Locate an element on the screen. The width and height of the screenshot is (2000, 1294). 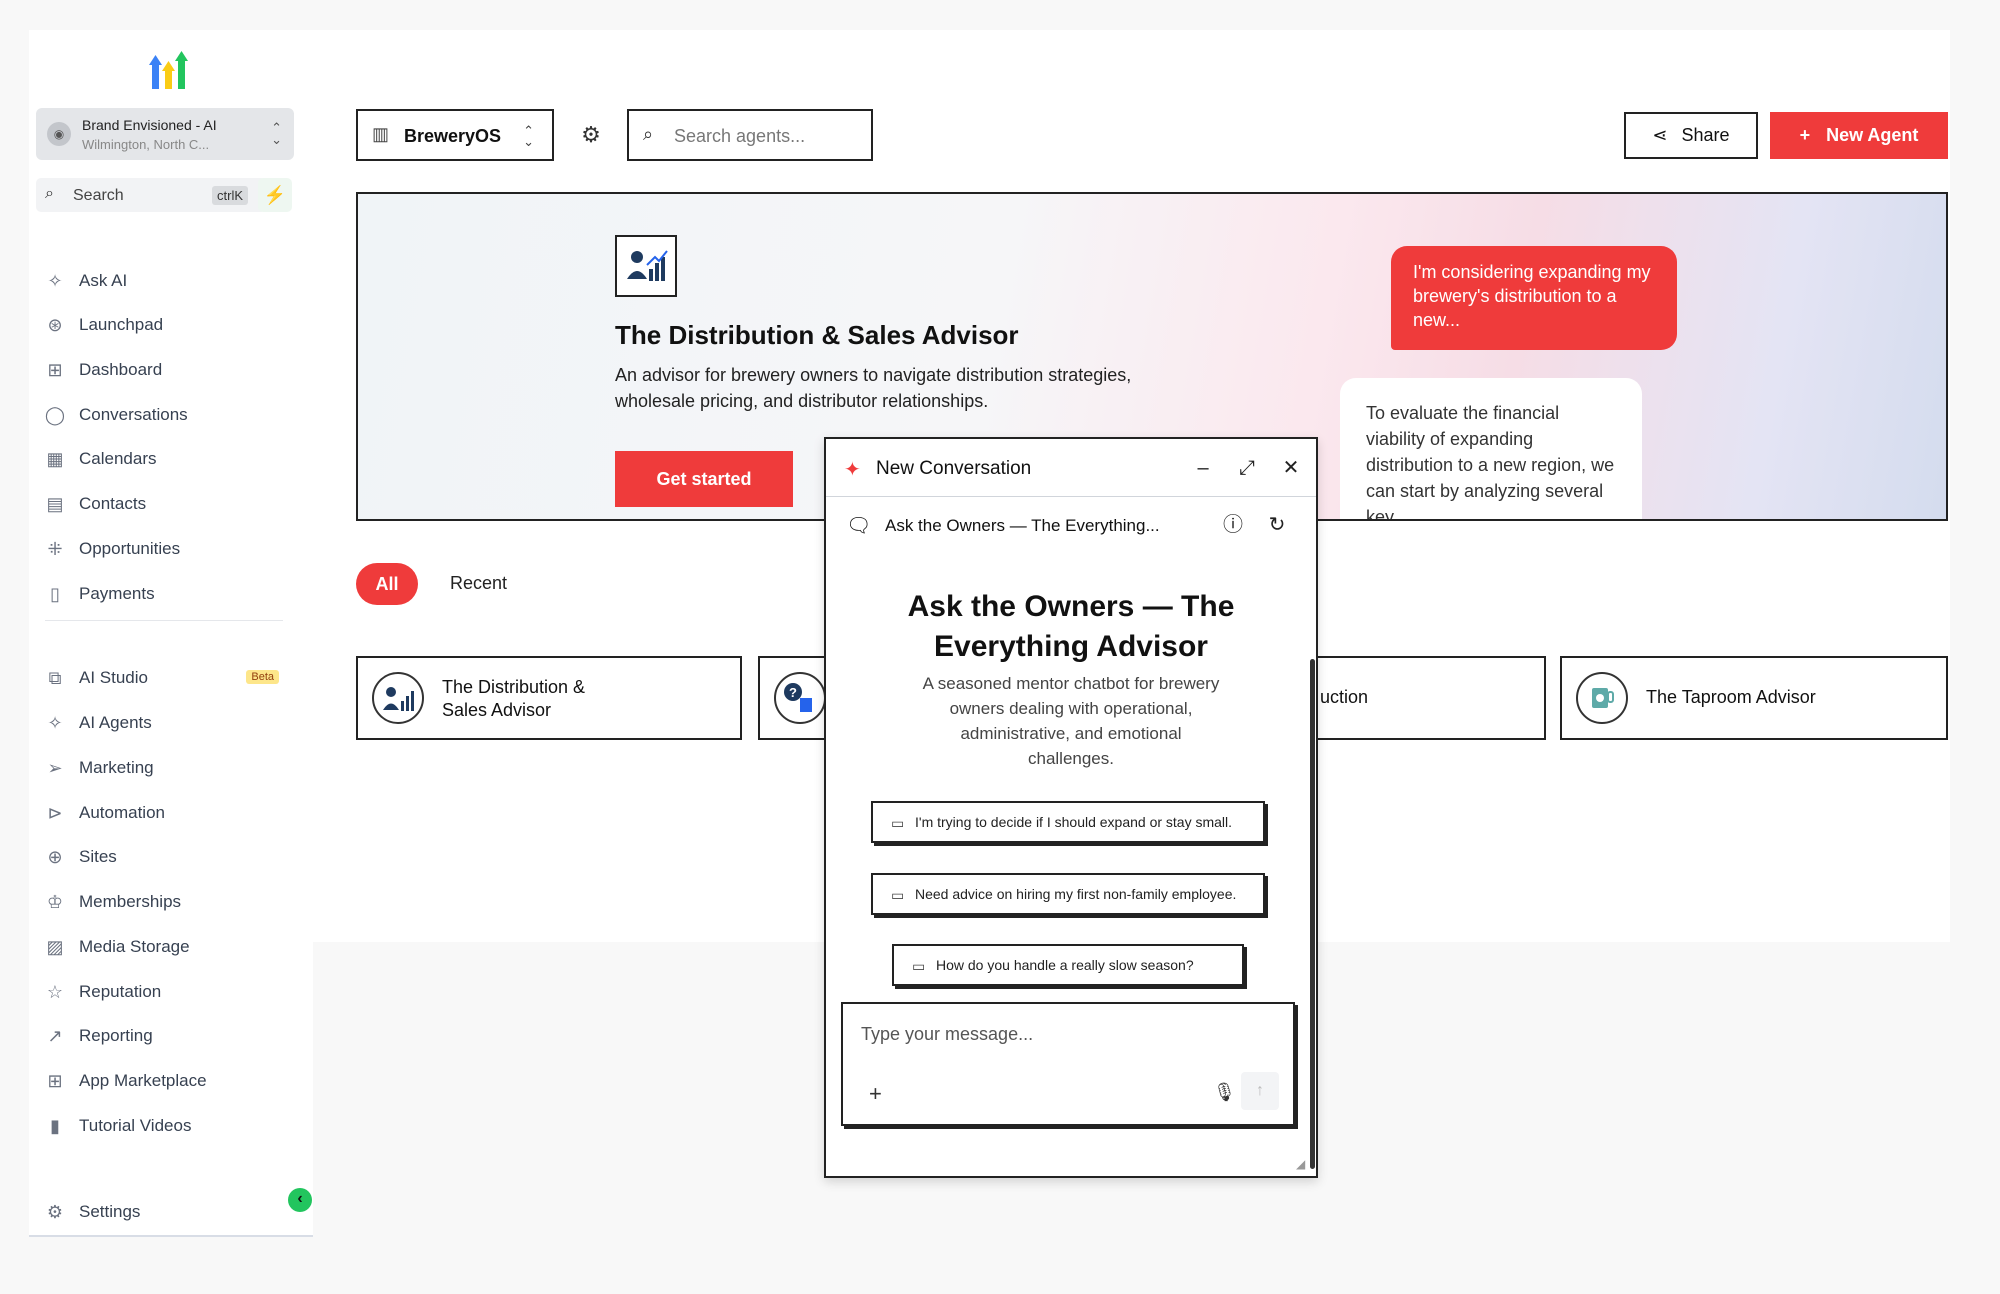
sidebar-item-label: Settings is located at coordinates (110, 1211).